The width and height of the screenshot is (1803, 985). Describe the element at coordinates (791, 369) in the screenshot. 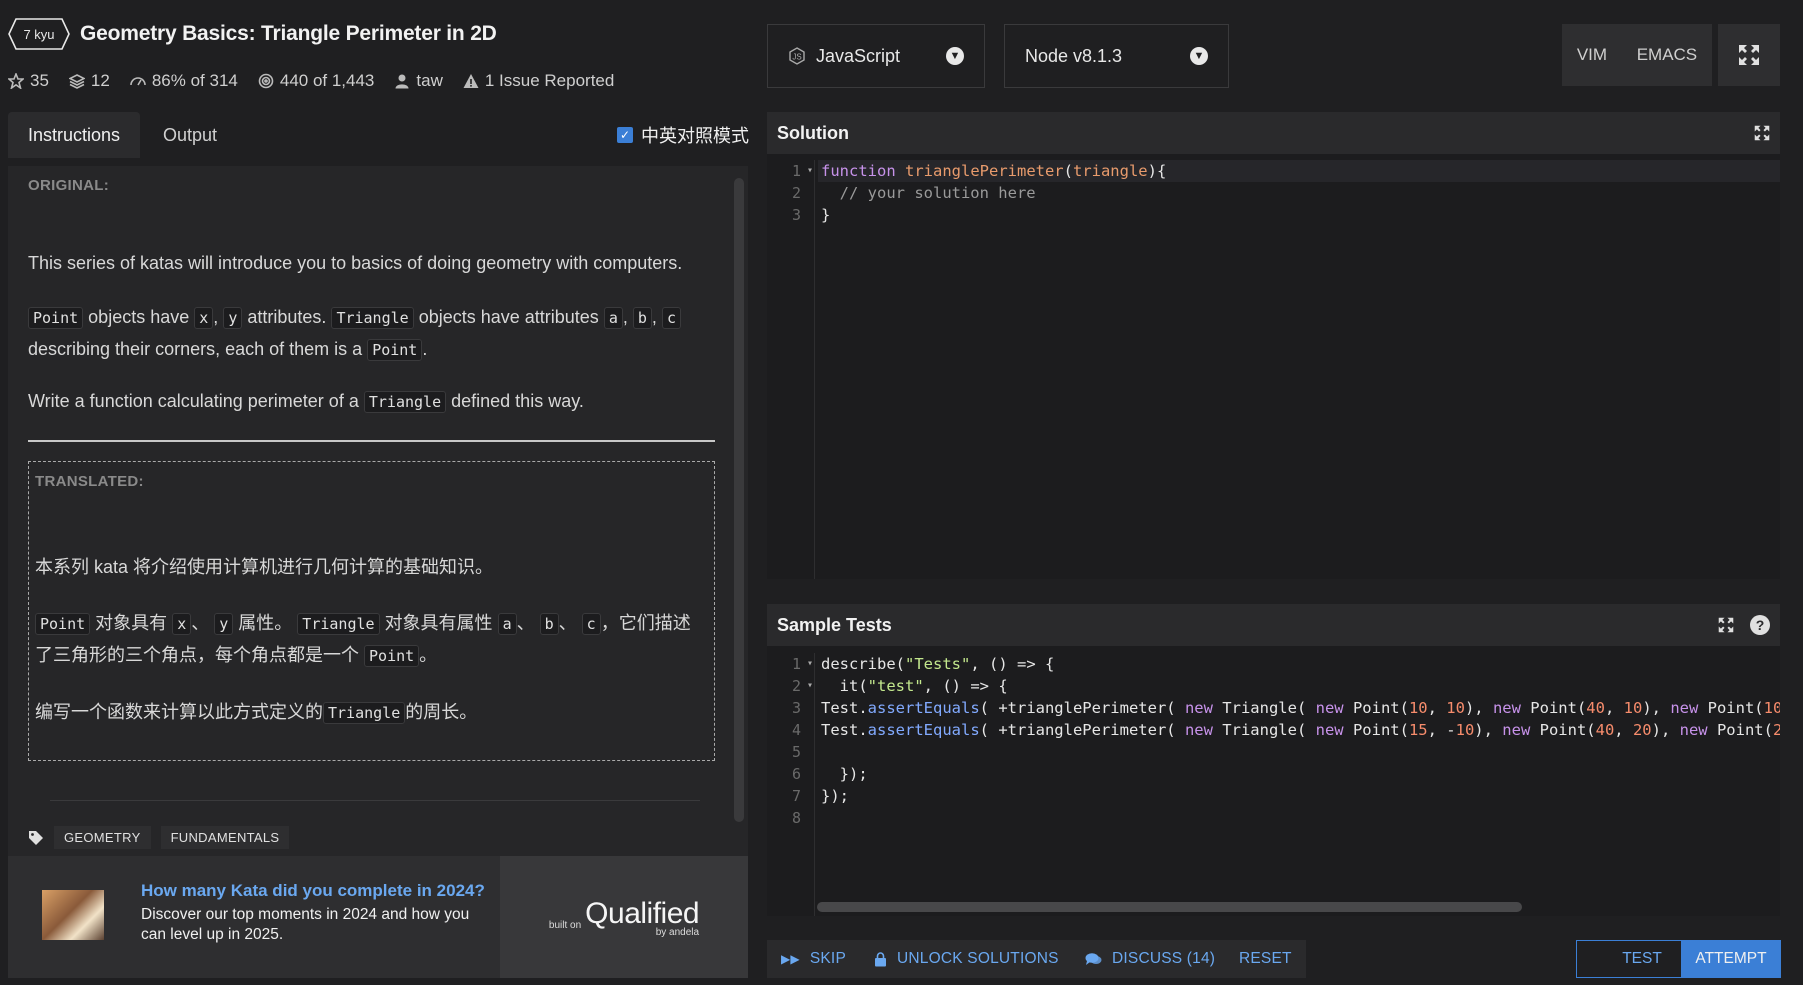

I see `solution-gutter: 1 ▾ 2 3` at that location.